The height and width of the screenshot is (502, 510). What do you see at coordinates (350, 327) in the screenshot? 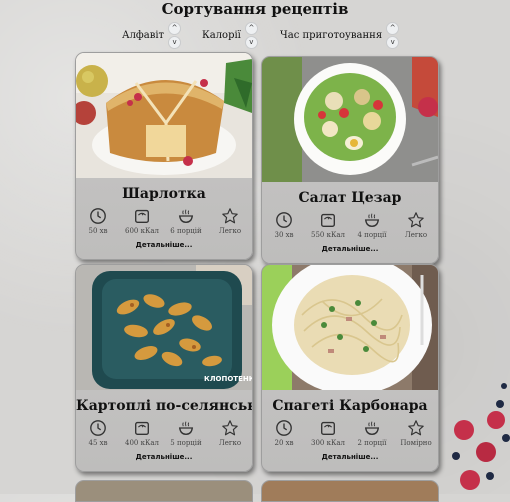
I see `recipe-photo-carbonara` at bounding box center [350, 327].